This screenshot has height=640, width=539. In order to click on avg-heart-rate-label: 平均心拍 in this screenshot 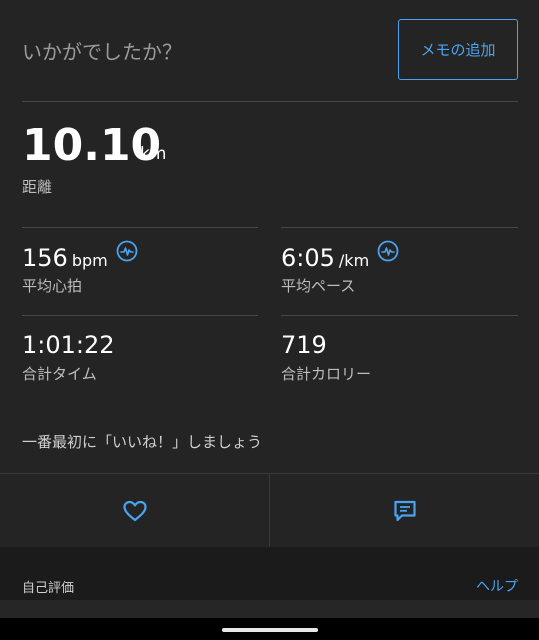, I will do `click(52, 286)`.